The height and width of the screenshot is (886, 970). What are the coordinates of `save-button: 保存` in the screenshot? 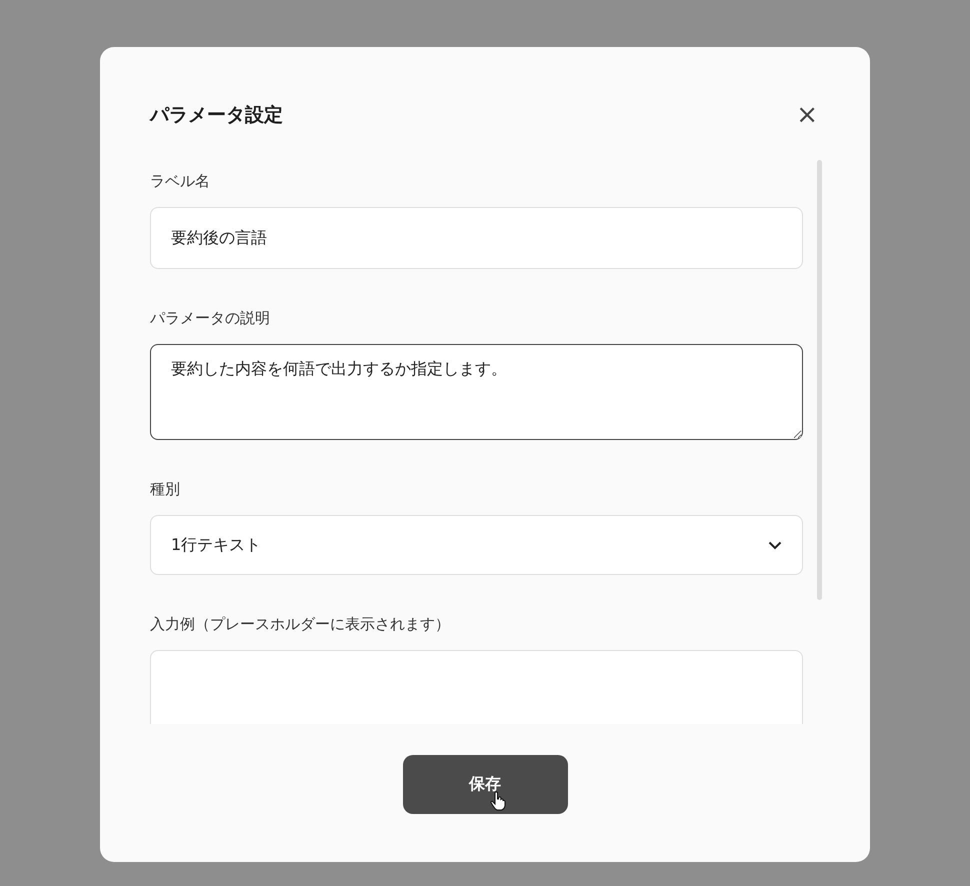 It's located at (485, 784).